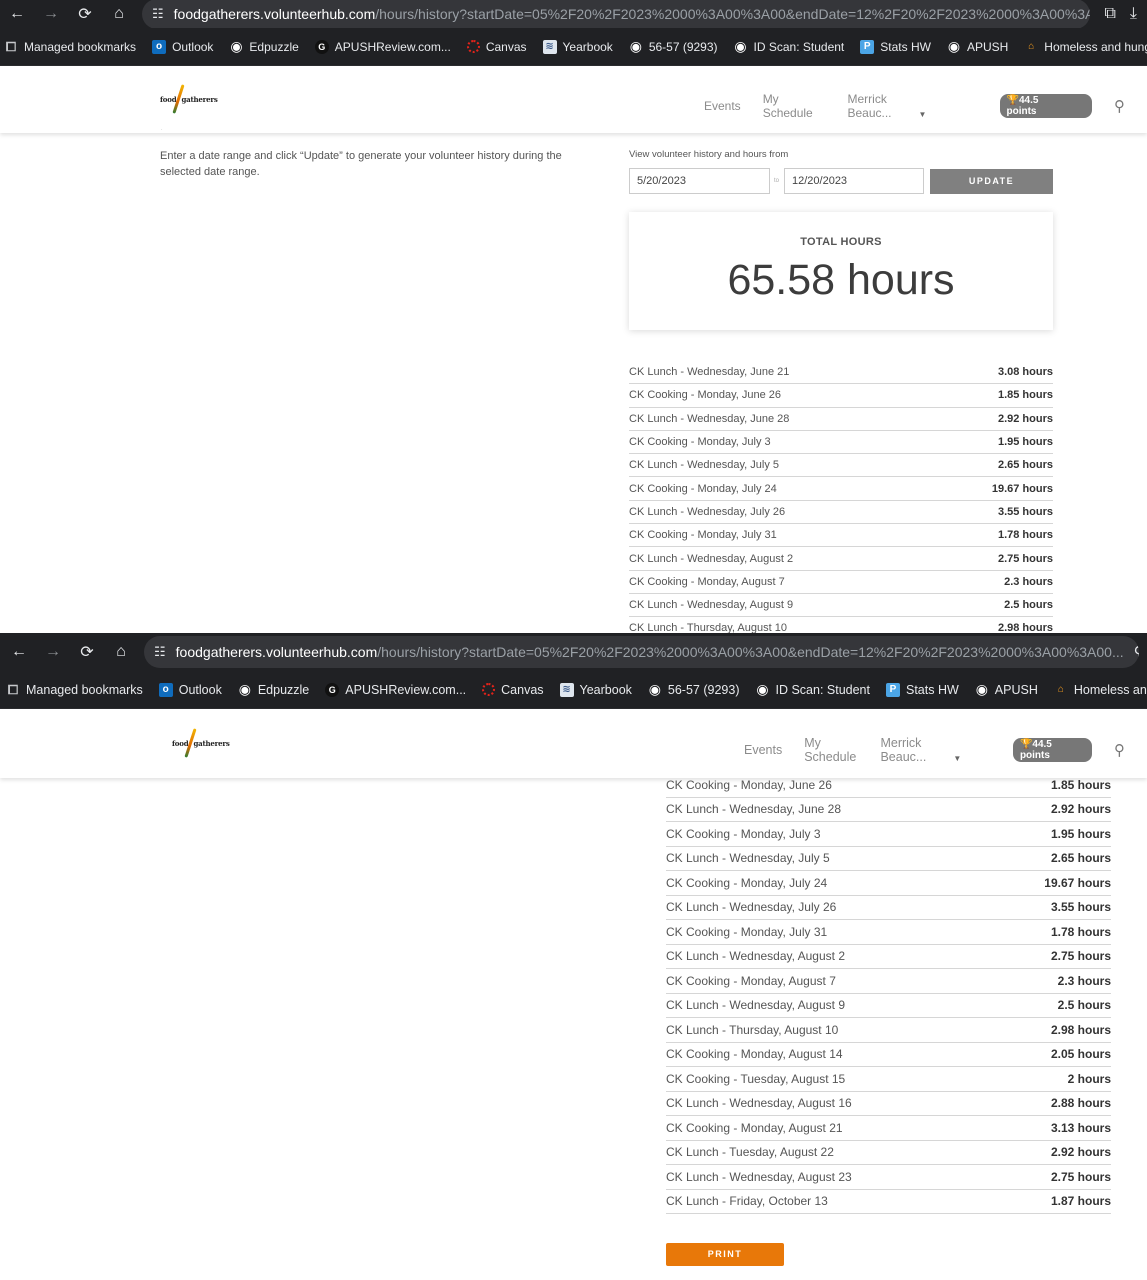 This screenshot has height=1280, width=1147. What do you see at coordinates (473, 46) in the screenshot?
I see `canvas-icon` at bounding box center [473, 46].